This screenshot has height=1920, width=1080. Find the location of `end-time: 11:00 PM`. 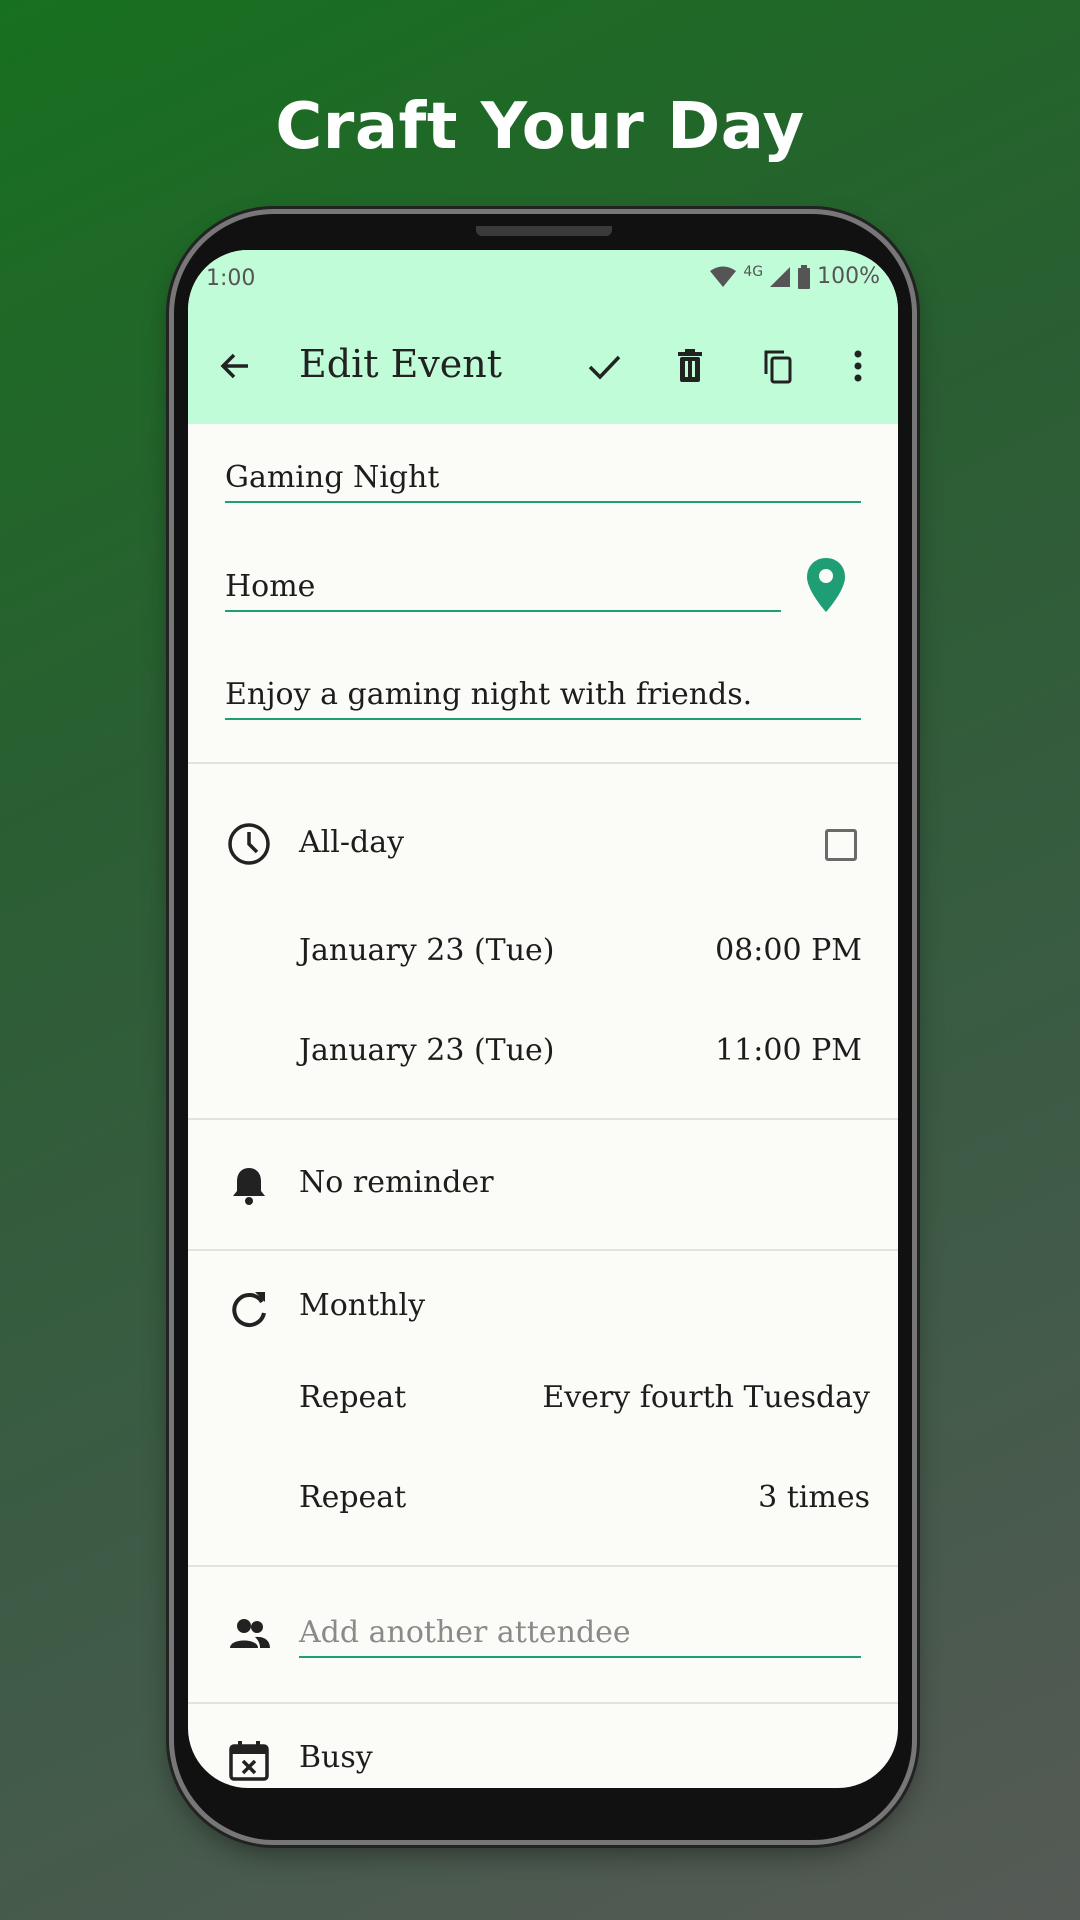

end-time: 11:00 PM is located at coordinates (788, 1050).